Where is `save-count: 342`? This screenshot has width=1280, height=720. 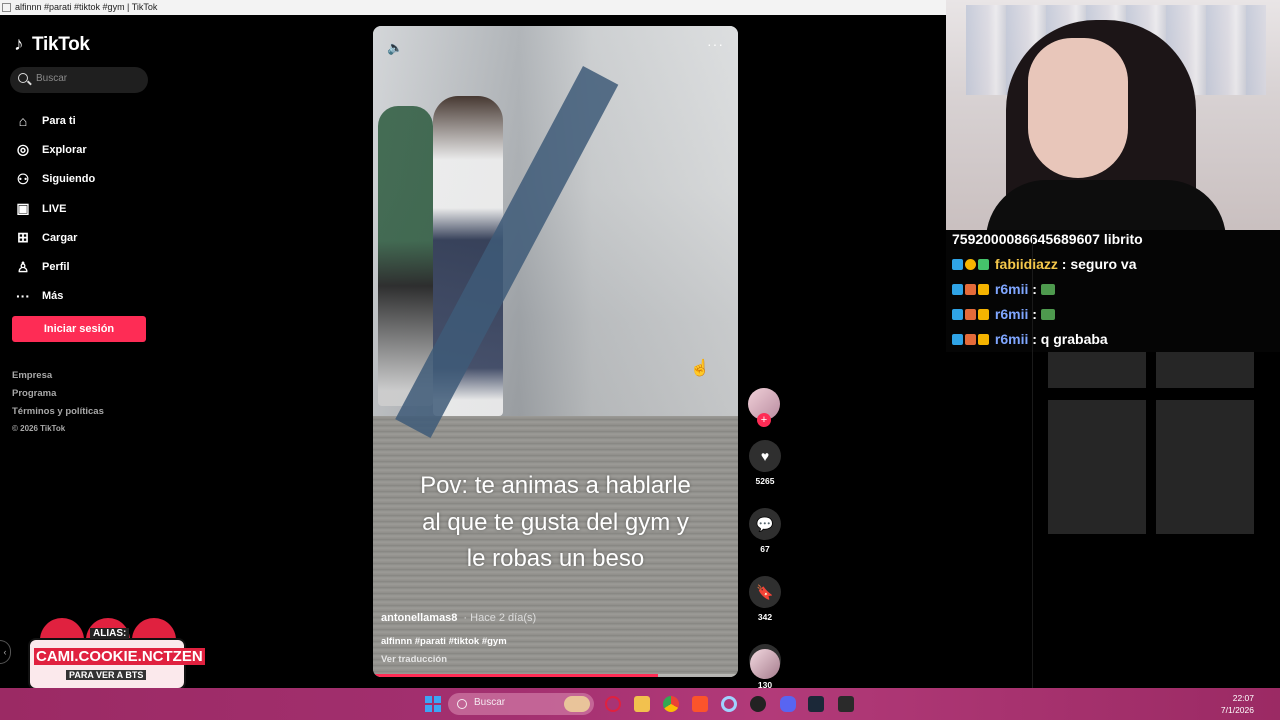 save-count: 342 is located at coordinates (765, 617).